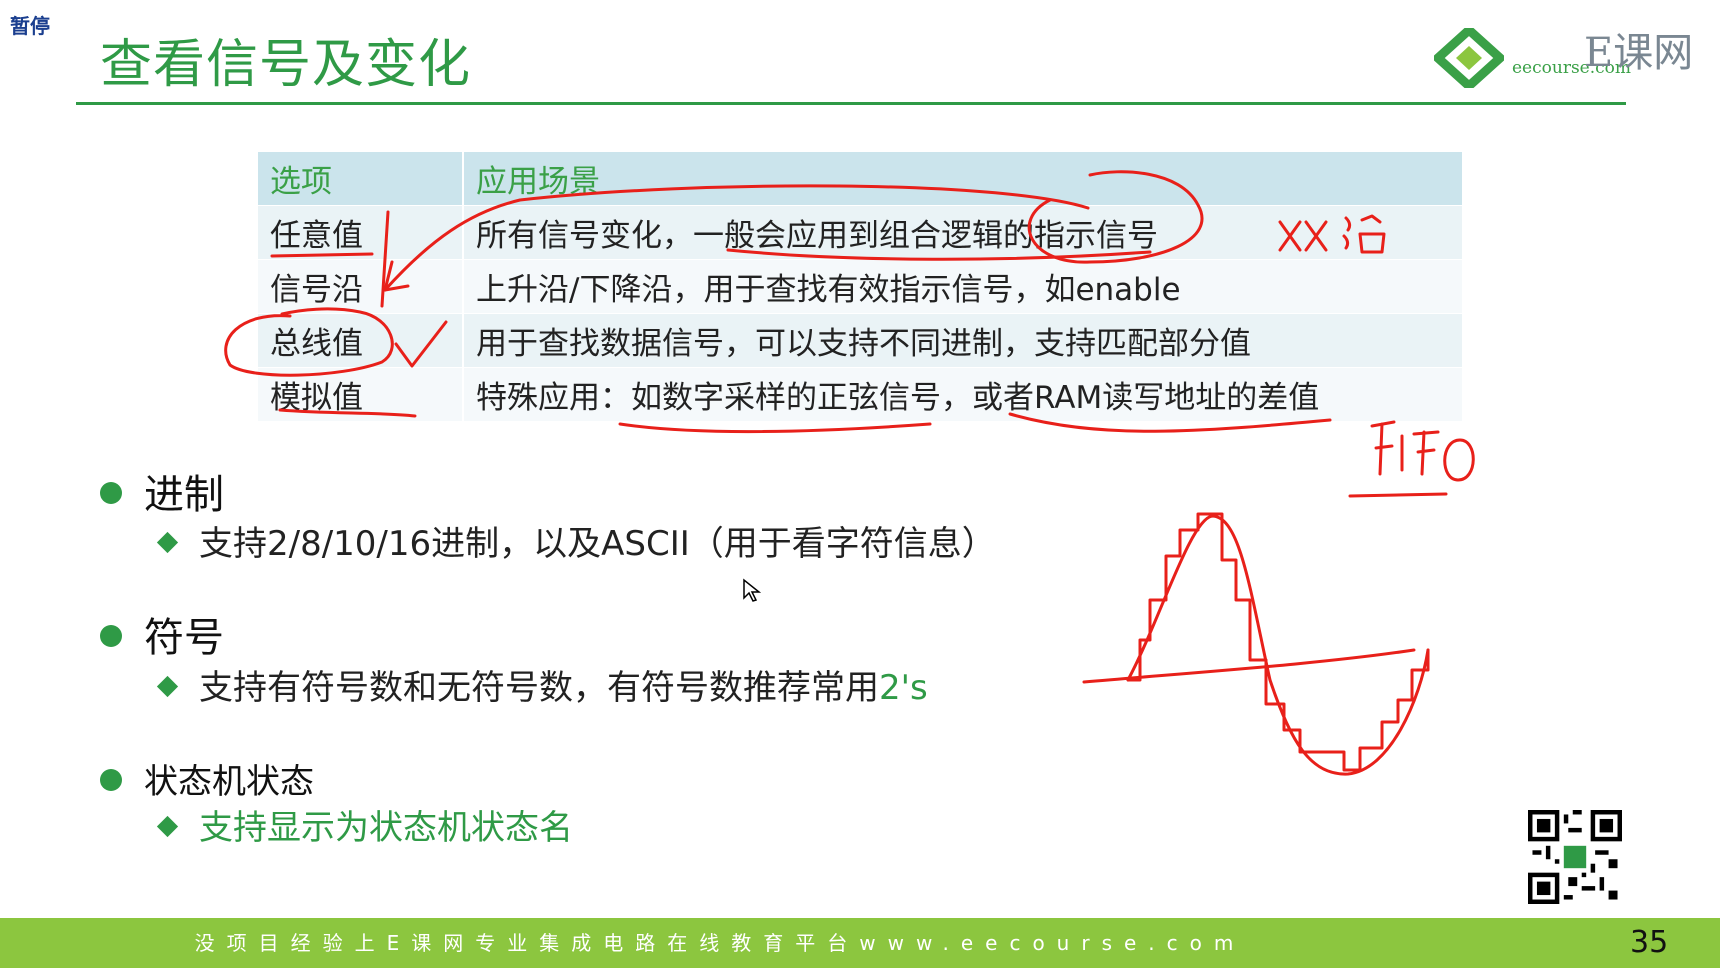  Describe the element at coordinates (539, 688) in the screenshot. I see `sub-bullet-text: 支持有符号数和无符号数，有符号数推荐常用` at that location.